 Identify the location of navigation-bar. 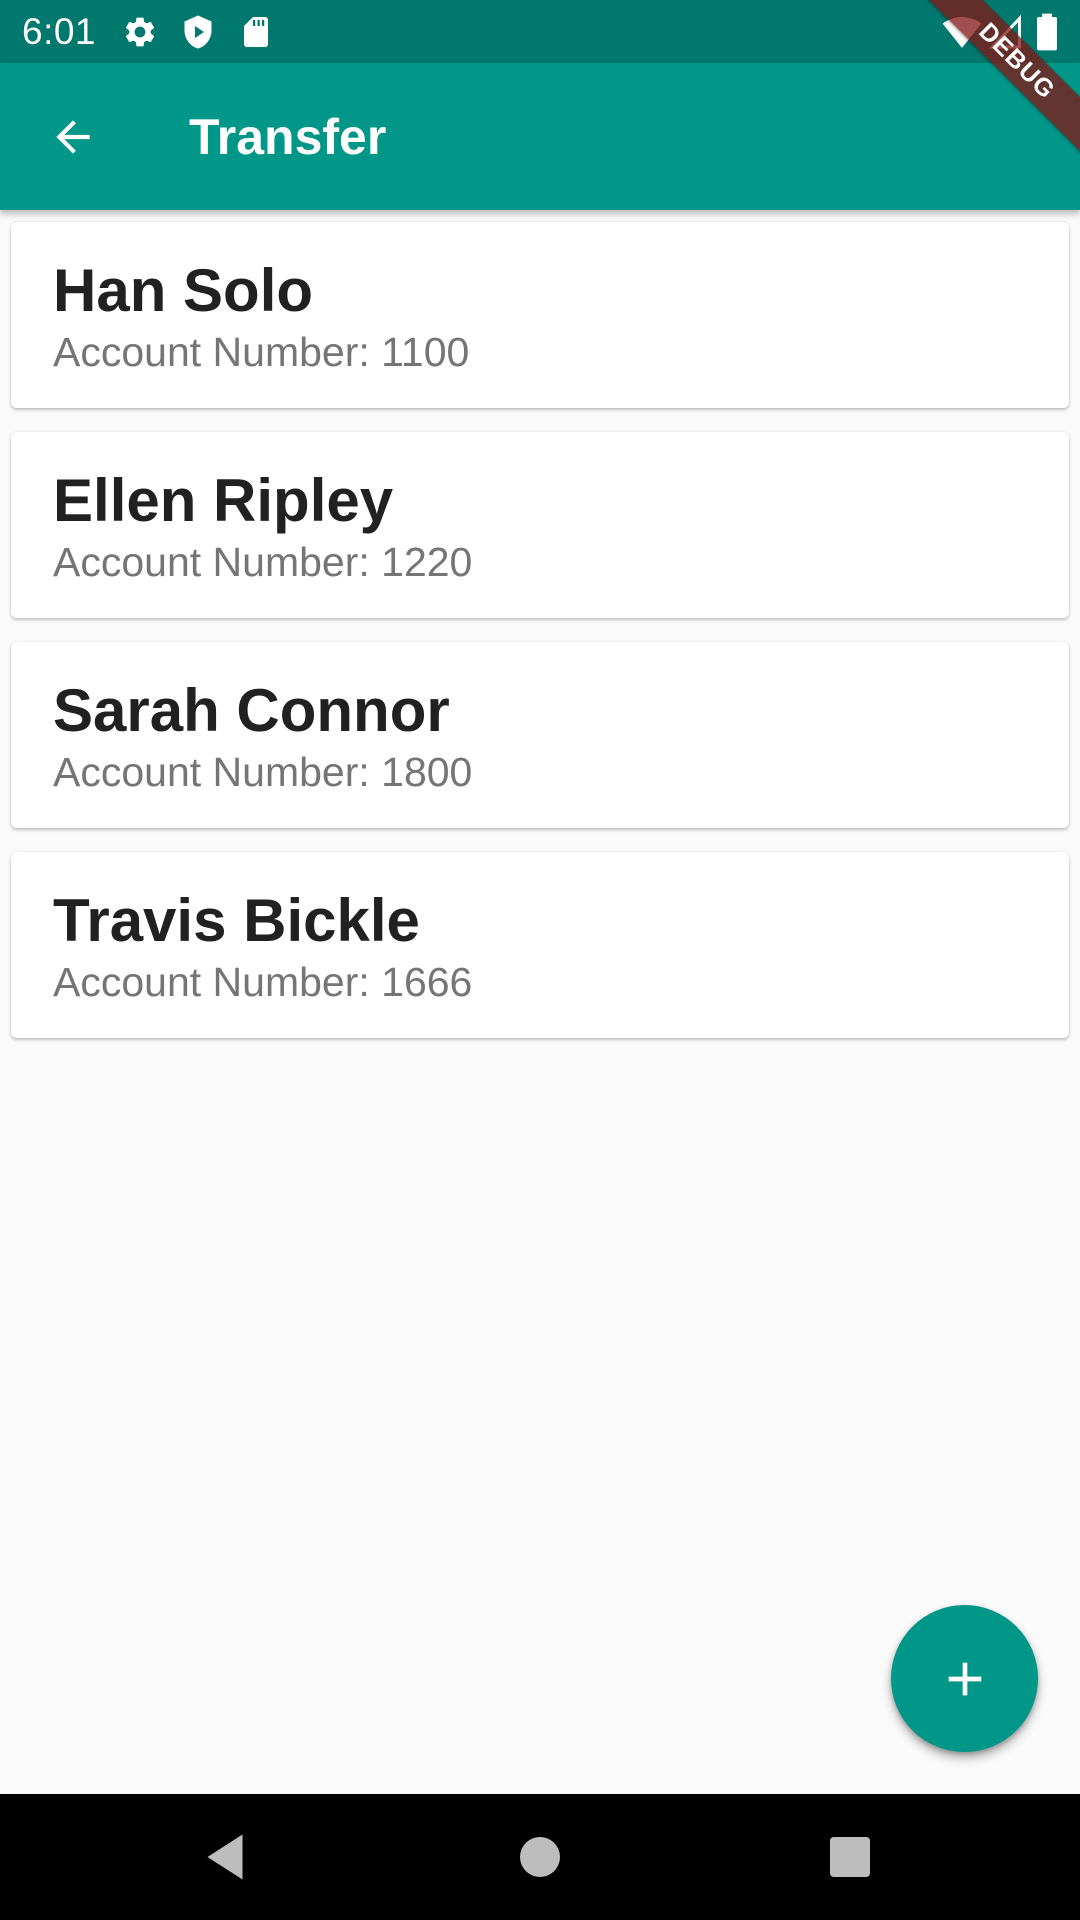
(540, 1857).